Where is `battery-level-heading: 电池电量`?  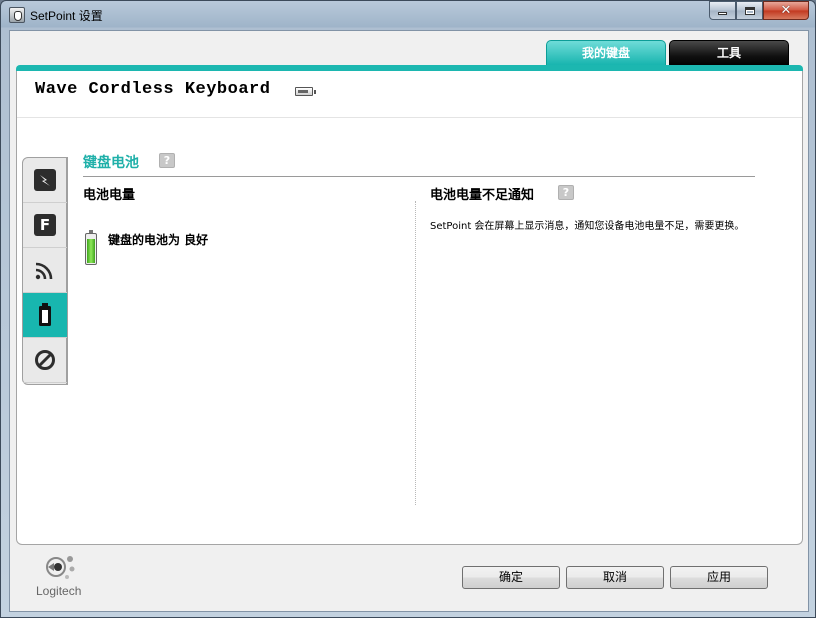 battery-level-heading: 电池电量 is located at coordinates (109, 195).